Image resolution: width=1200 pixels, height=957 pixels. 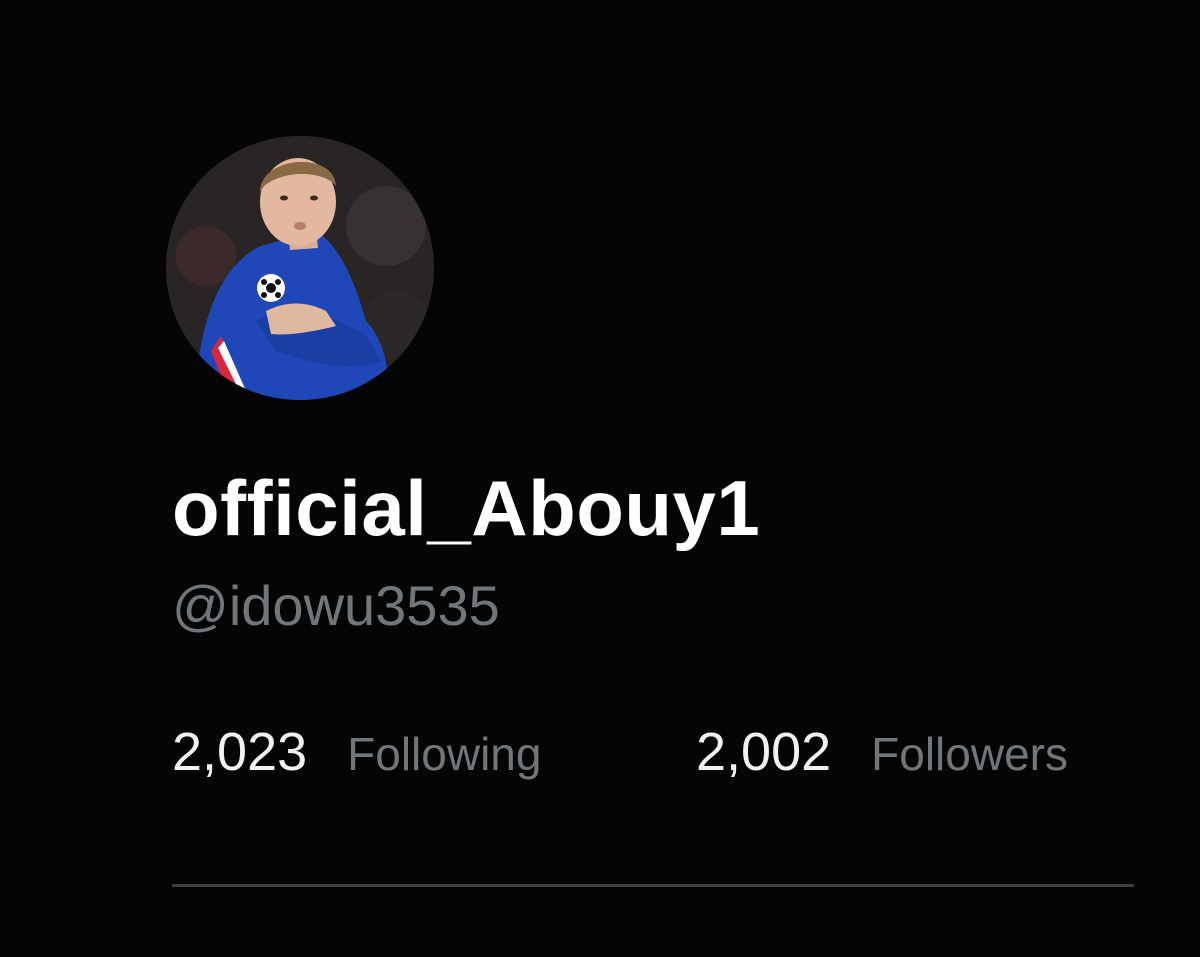 What do you see at coordinates (336, 605) in the screenshot?
I see `user-handle: @idowu3535` at bounding box center [336, 605].